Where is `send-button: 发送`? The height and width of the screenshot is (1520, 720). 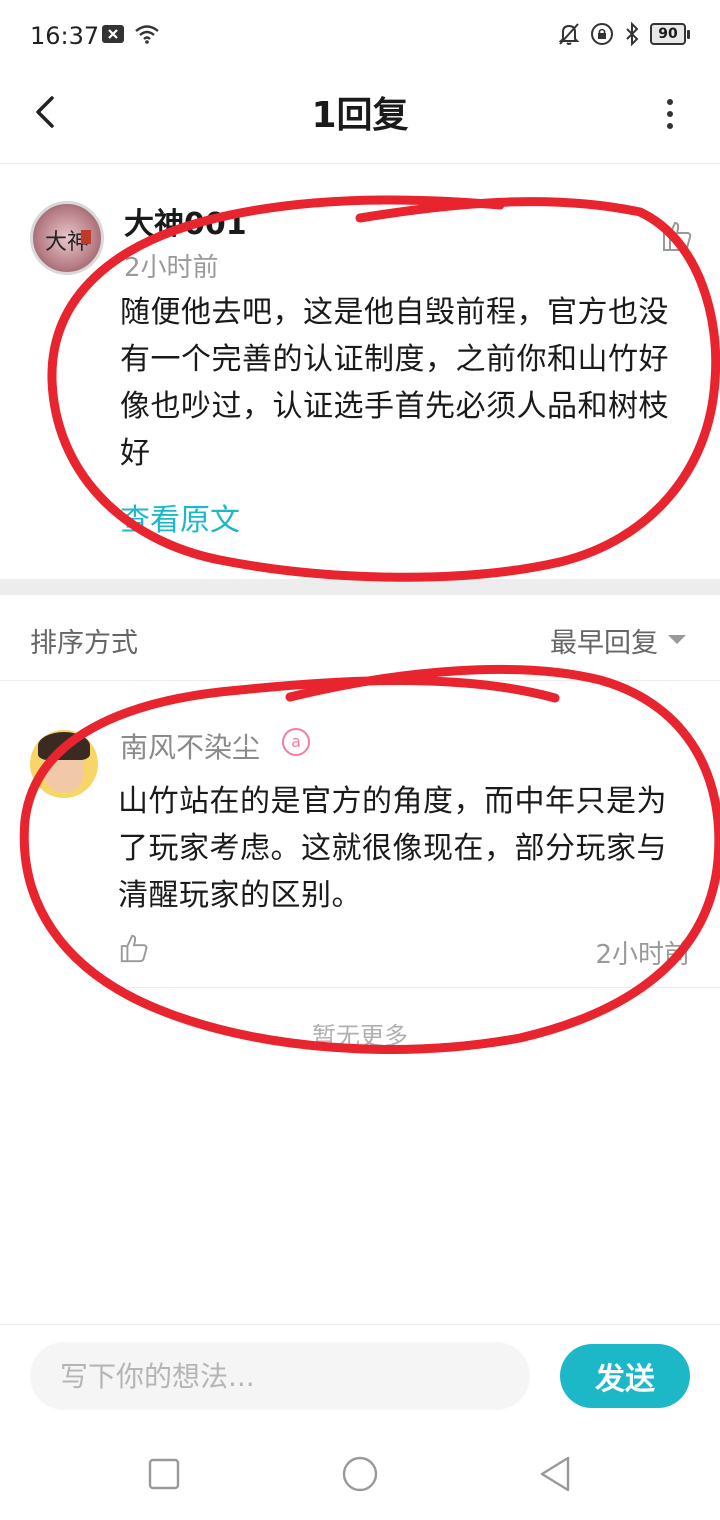
send-button: 发送 is located at coordinates (625, 1376).